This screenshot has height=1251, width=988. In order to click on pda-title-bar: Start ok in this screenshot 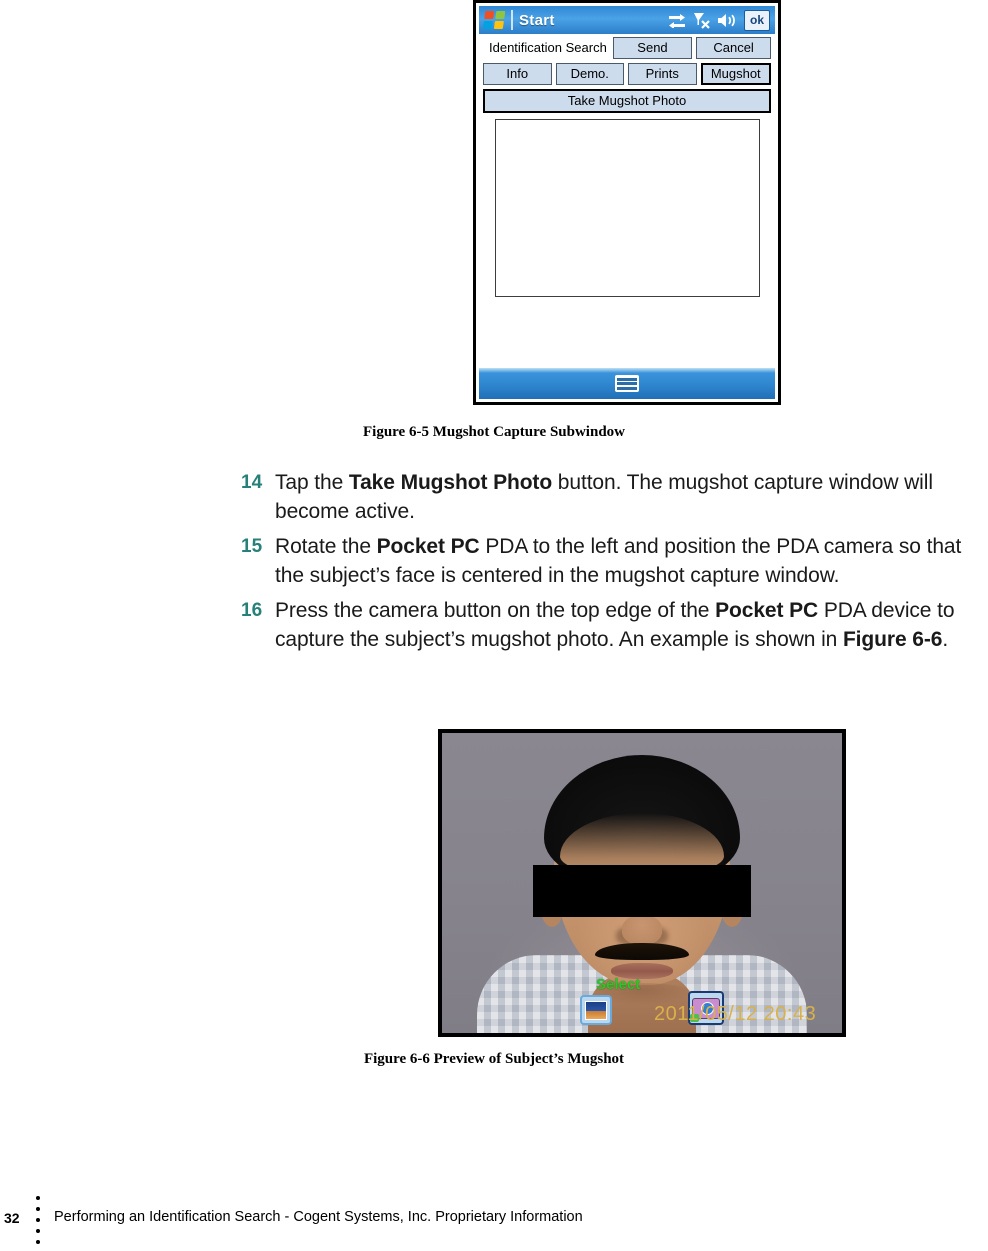, I will do `click(627, 20)`.